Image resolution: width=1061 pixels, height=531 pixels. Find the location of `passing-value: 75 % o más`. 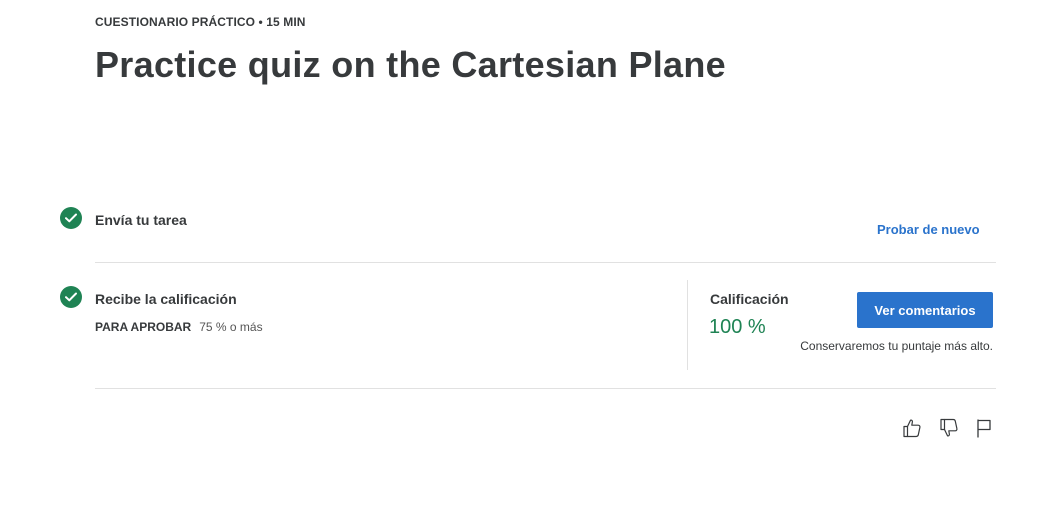

passing-value: 75 % o más is located at coordinates (231, 327).